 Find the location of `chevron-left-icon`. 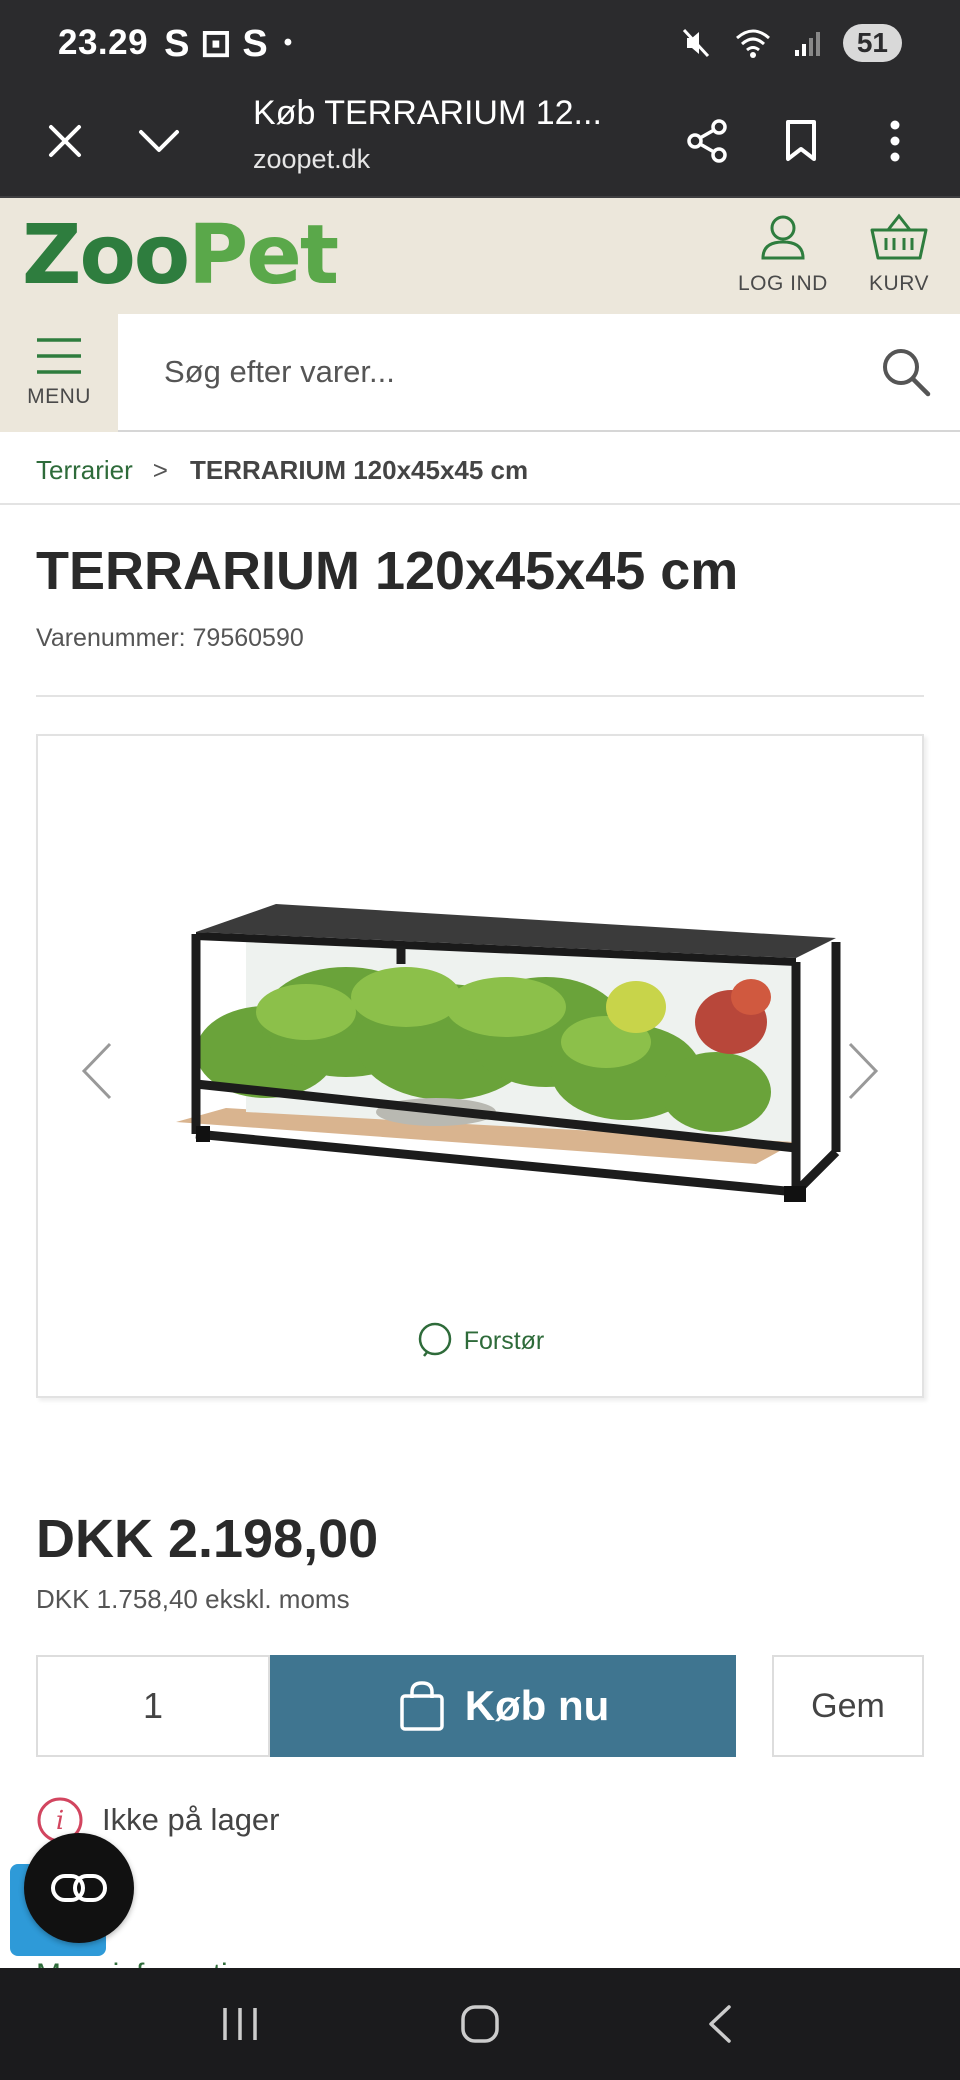

chevron-left-icon is located at coordinates (96, 1071).